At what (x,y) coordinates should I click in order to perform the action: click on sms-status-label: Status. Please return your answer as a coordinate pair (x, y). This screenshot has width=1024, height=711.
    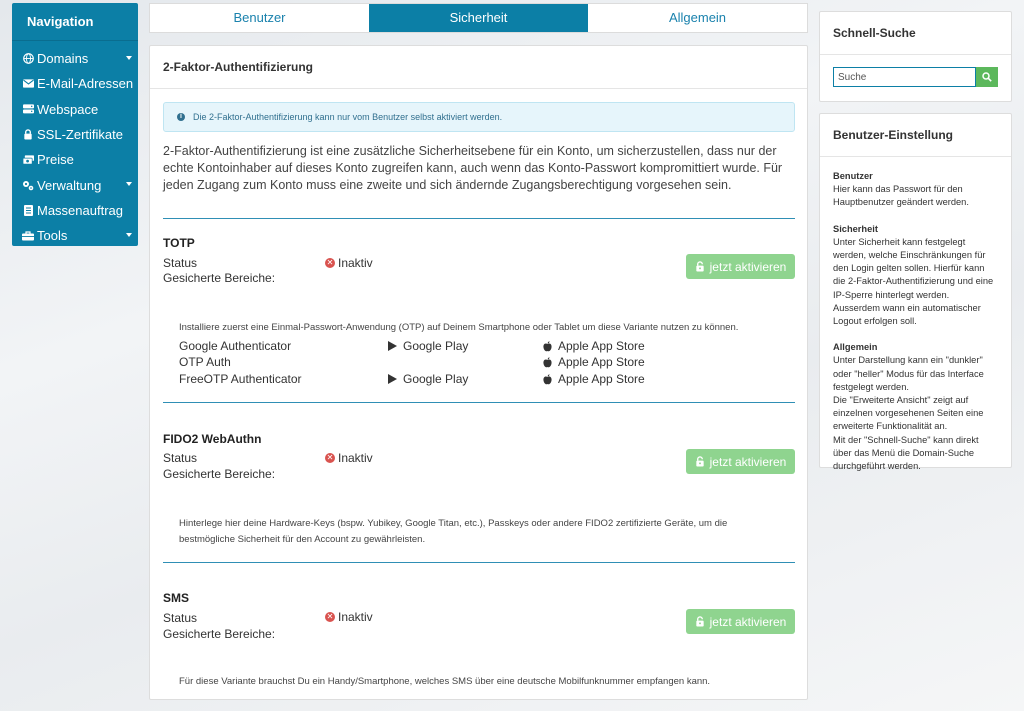
    Looking at the image, I should click on (180, 618).